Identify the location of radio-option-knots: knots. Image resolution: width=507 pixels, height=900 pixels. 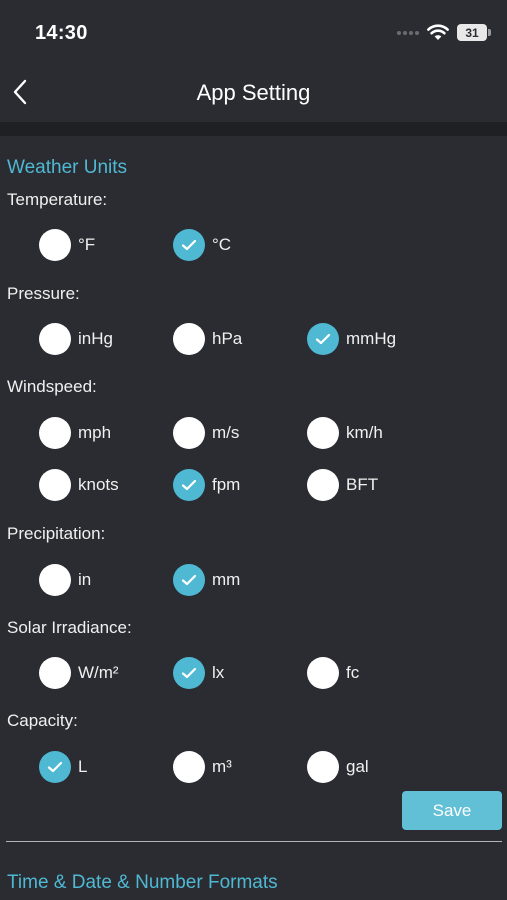
(79, 485).